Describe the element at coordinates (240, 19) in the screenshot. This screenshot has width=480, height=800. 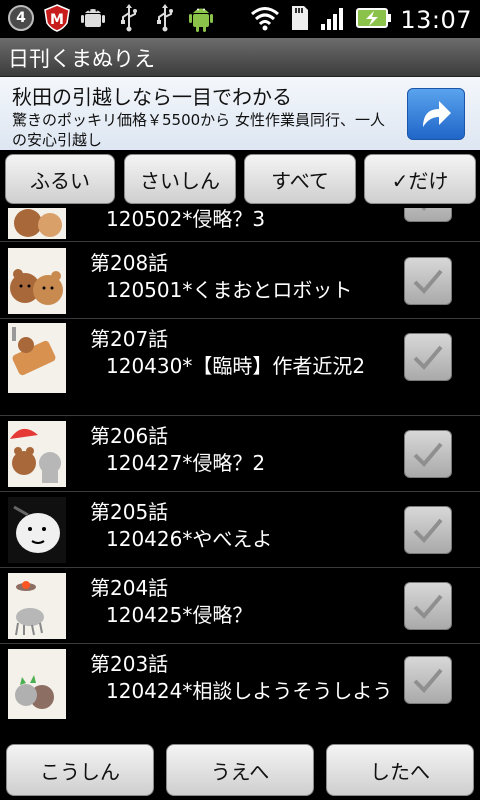
I see `status-bar: 4 M 13:07` at that location.